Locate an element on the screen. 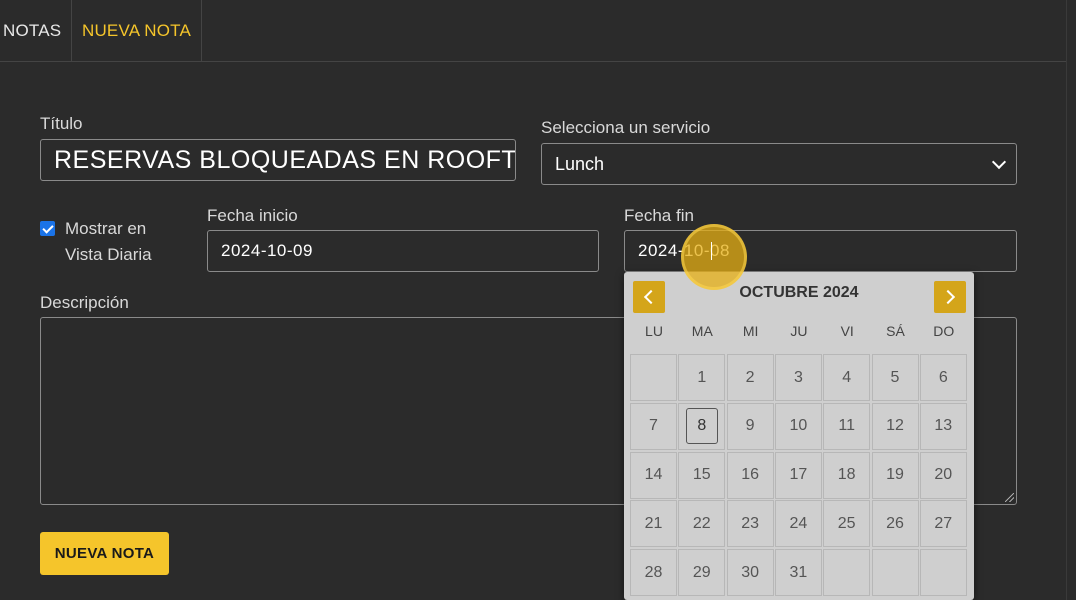  calendar-day: 9 is located at coordinates (750, 426).